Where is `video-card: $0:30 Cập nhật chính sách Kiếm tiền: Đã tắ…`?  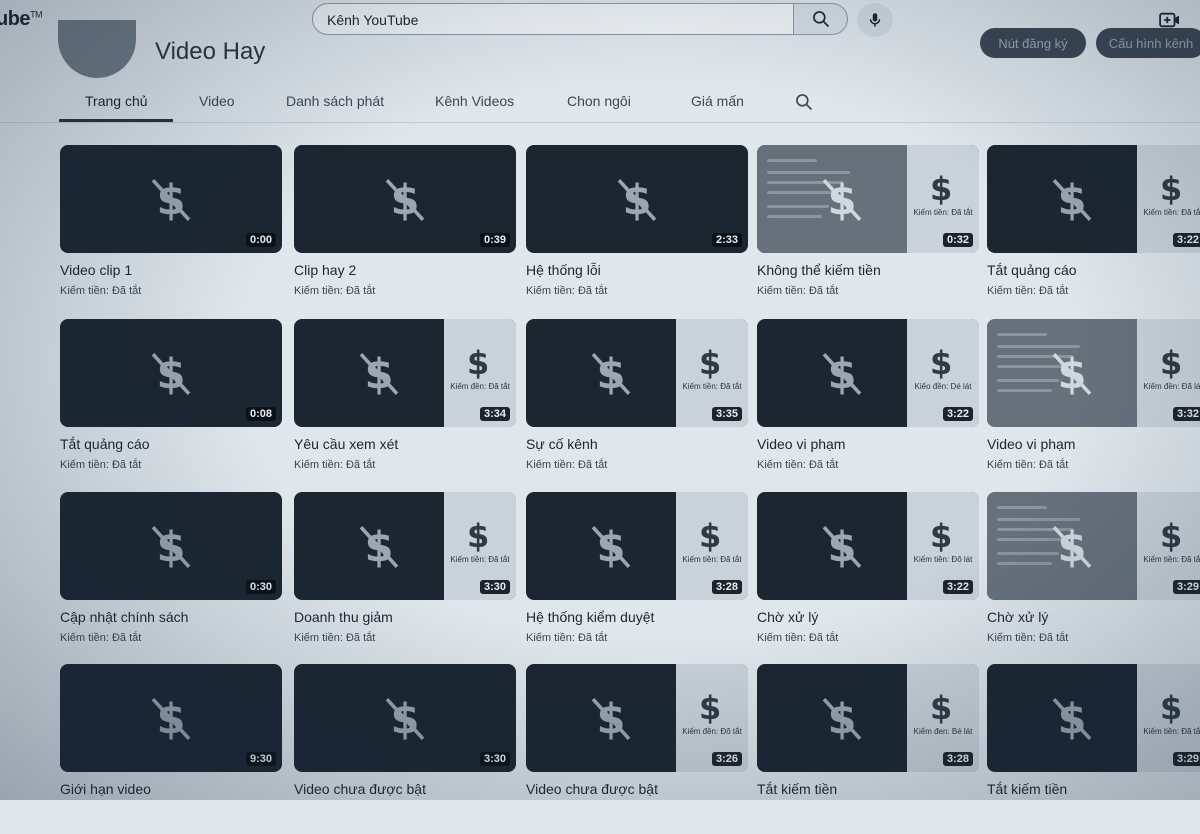 video-card: $0:30 Cập nhật chính sách Kiếm tiền: Đã tắ… is located at coordinates (171, 577).